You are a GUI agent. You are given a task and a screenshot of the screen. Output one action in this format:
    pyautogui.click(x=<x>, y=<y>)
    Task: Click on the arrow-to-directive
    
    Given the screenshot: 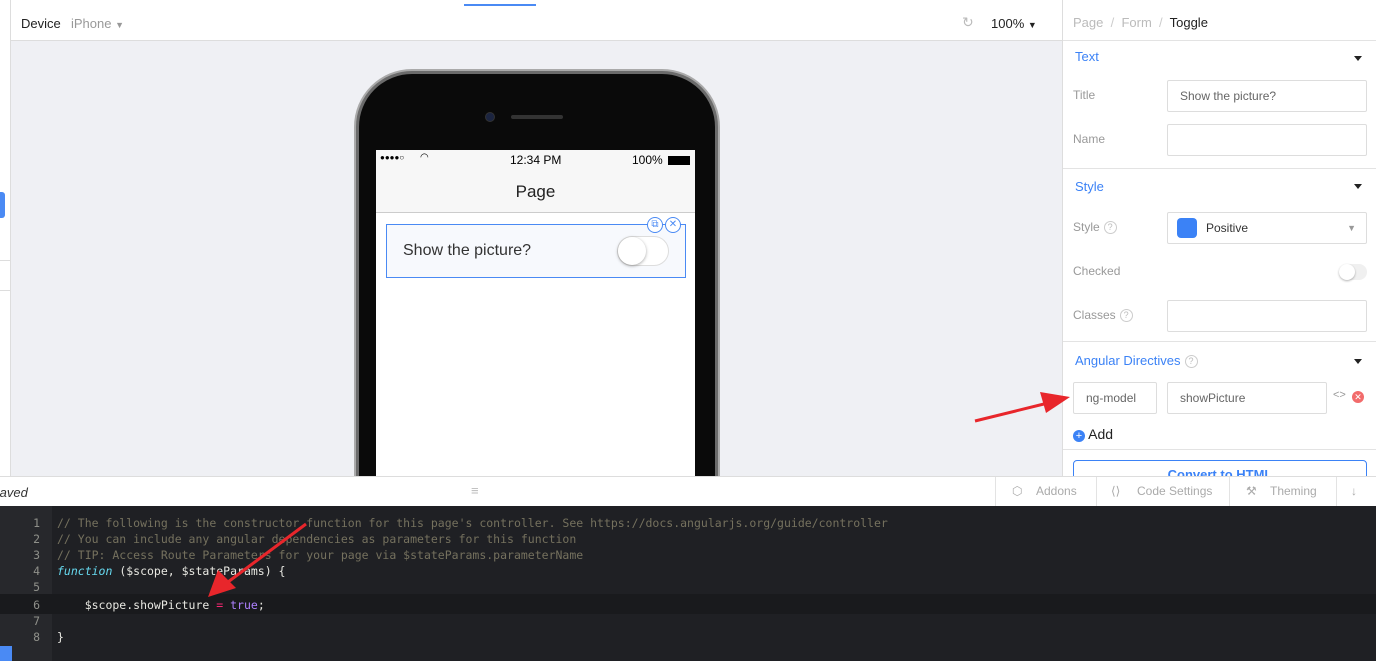 What is the action you would take?
    pyautogui.click(x=1022, y=407)
    